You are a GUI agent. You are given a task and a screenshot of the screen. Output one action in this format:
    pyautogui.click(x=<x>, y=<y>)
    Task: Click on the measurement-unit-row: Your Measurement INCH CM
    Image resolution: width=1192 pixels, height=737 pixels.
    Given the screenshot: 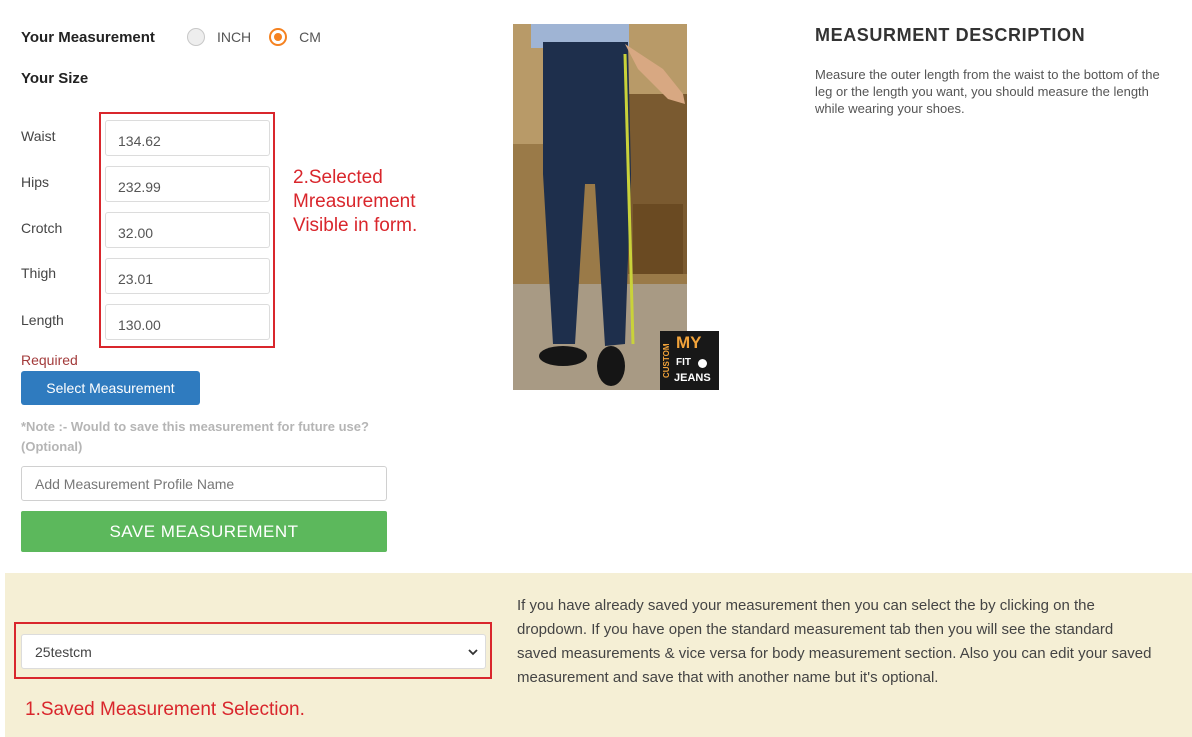 What is the action you would take?
    pyautogui.click(x=180, y=37)
    